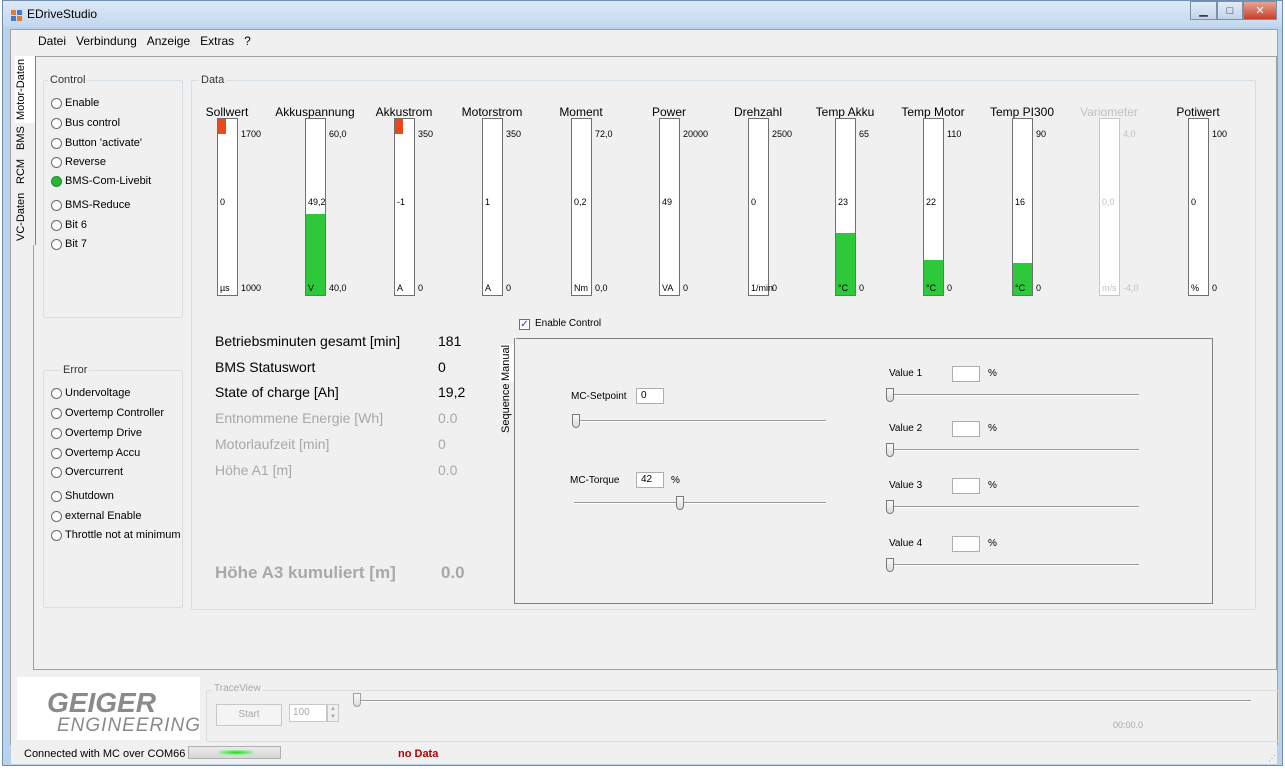 The width and height of the screenshot is (1285, 769). I want to click on mc-setpoint-slider-track, so click(700, 421).